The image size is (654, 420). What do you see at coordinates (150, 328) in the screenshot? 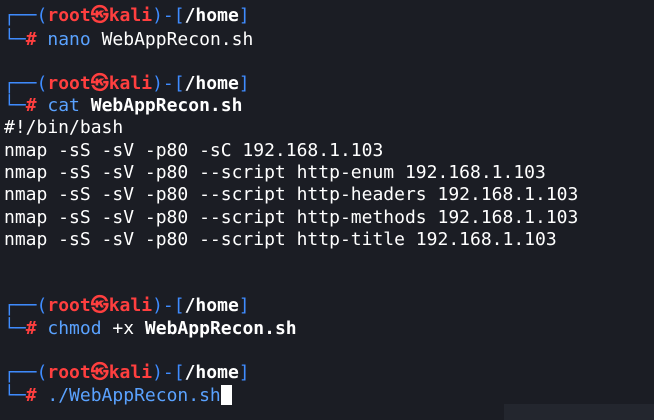
I see `command-line: └─# chmod +x WebAppRecon.sh` at bounding box center [150, 328].